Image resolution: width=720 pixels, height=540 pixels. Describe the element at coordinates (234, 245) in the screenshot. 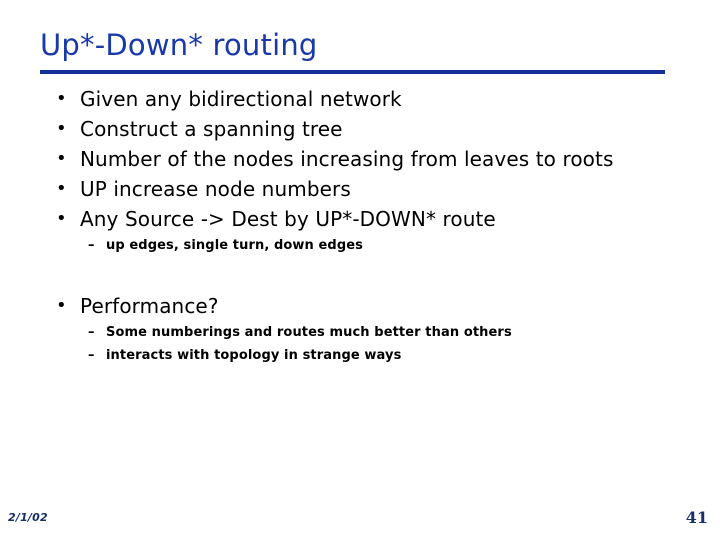

I see `sub-bullet-text: up edges, single turn, down edges` at that location.